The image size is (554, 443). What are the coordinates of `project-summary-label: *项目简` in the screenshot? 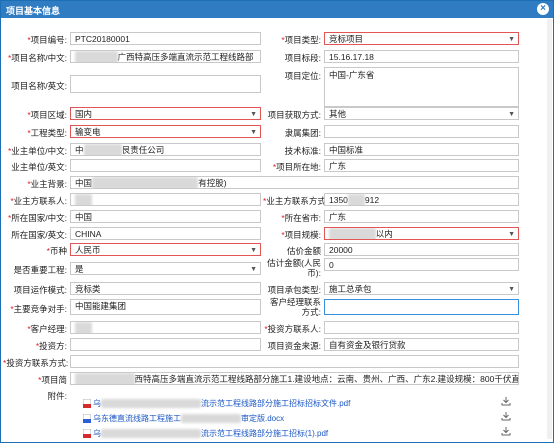 It's located at (52, 380).